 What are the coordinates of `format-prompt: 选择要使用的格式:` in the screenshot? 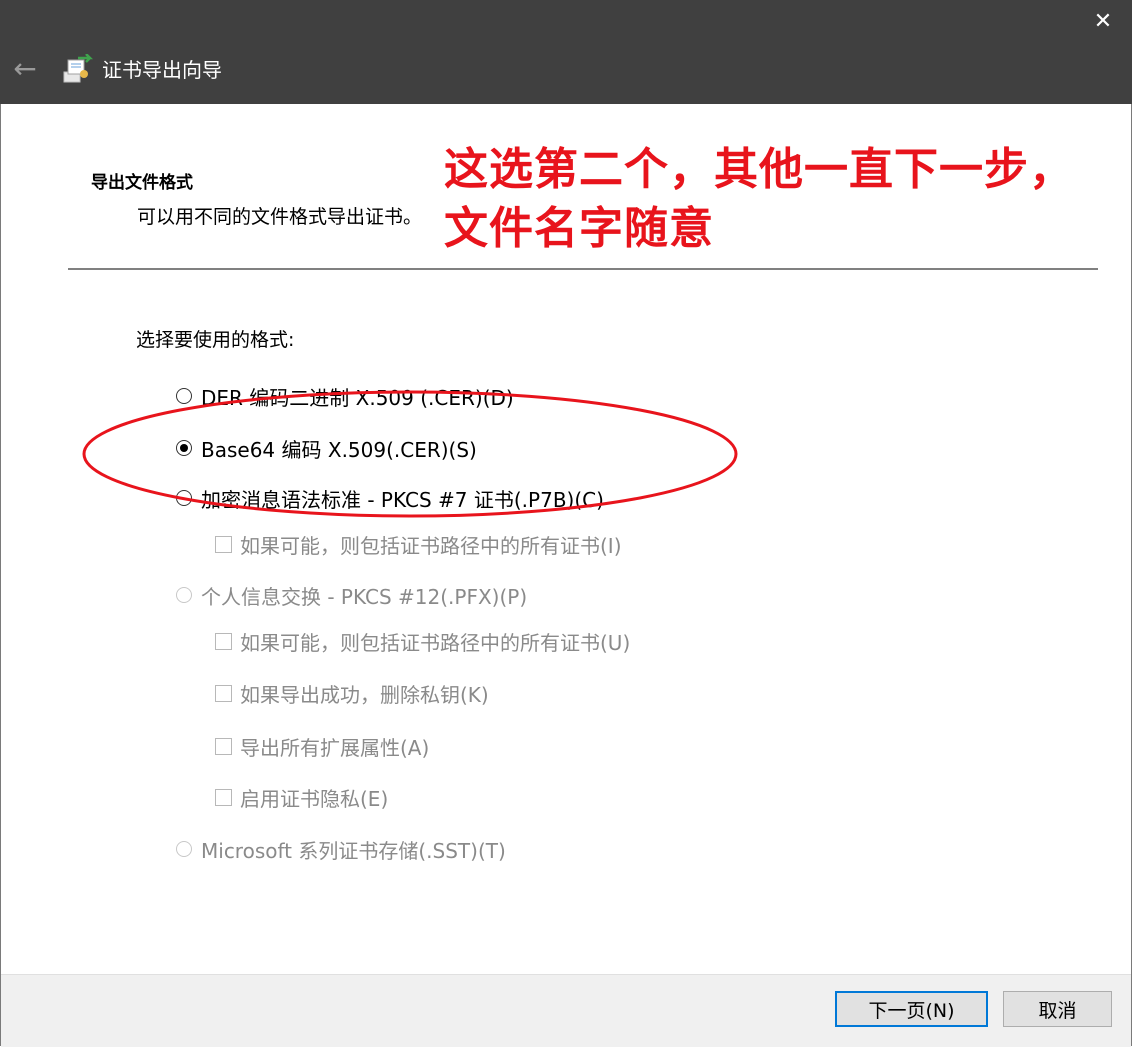 It's located at (215, 340).